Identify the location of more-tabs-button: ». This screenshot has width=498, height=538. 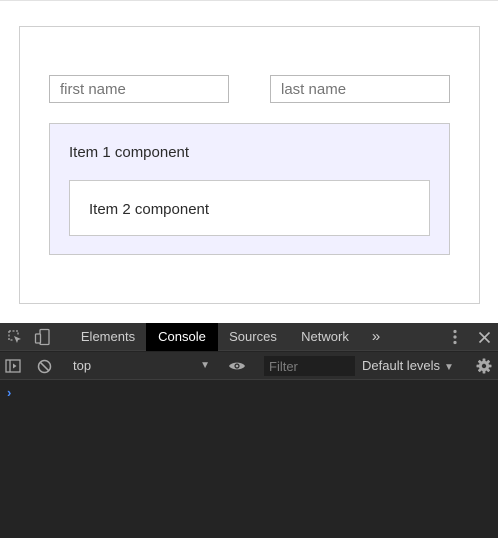
(376, 337).